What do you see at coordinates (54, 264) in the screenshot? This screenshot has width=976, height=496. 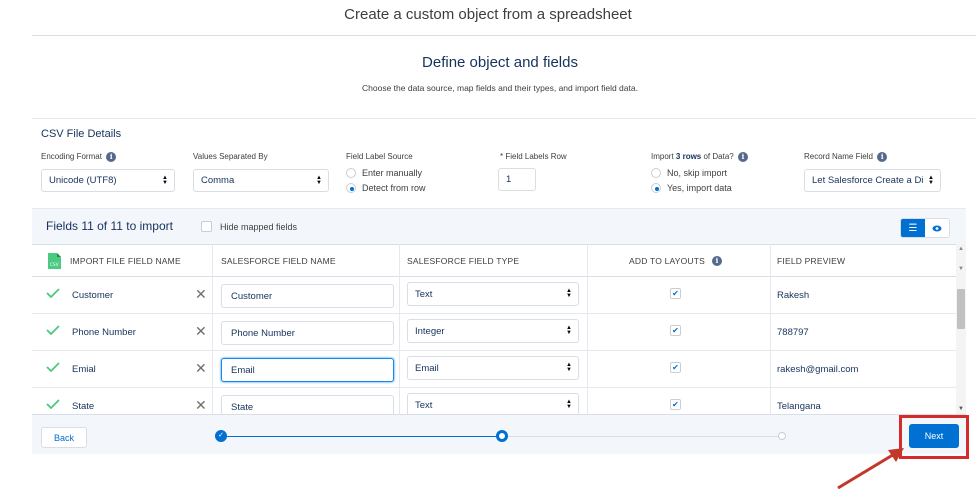 I see `svg-text: CSV` at bounding box center [54, 264].